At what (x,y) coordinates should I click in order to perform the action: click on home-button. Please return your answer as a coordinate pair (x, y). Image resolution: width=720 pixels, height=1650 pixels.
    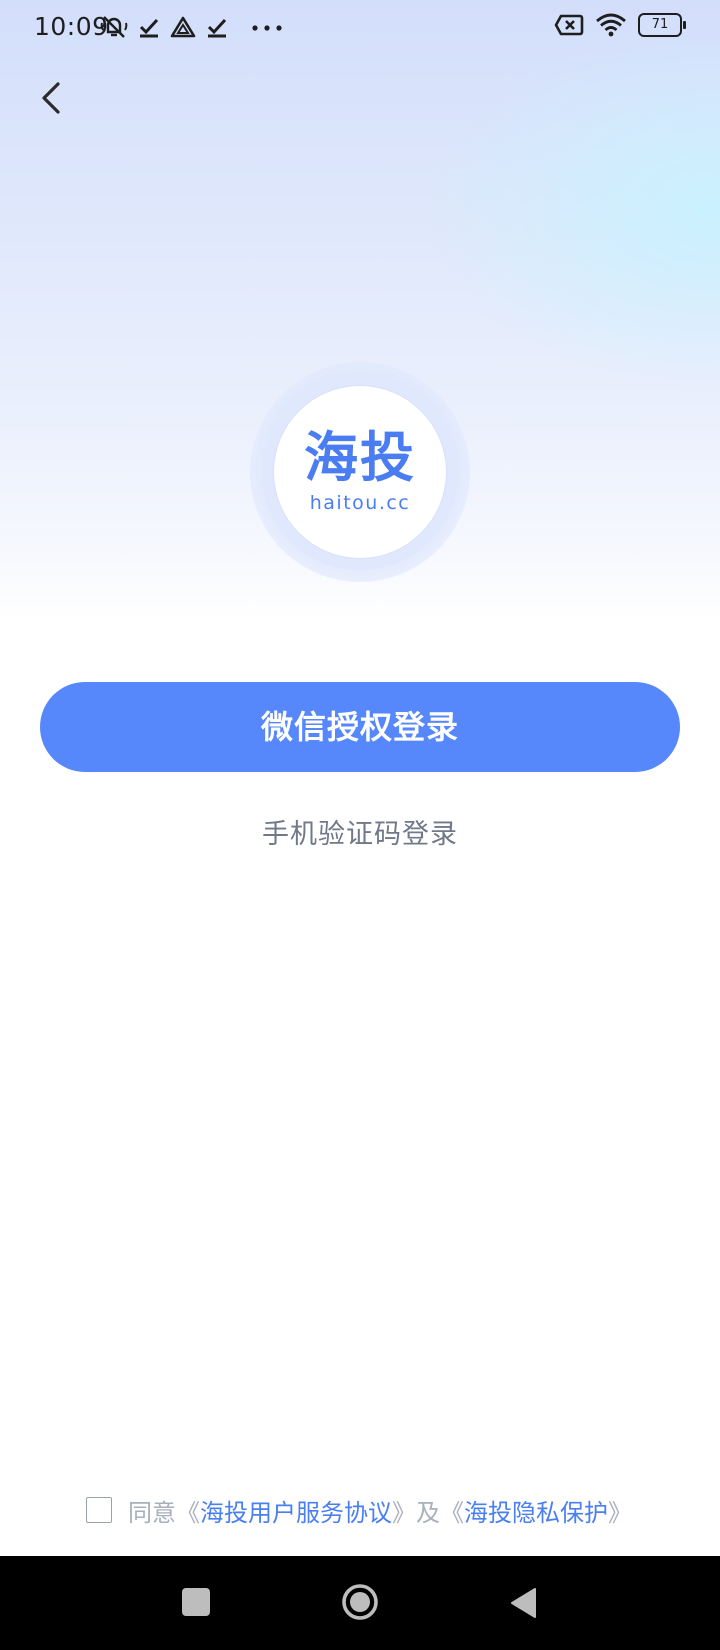
    Looking at the image, I should click on (360, 1602).